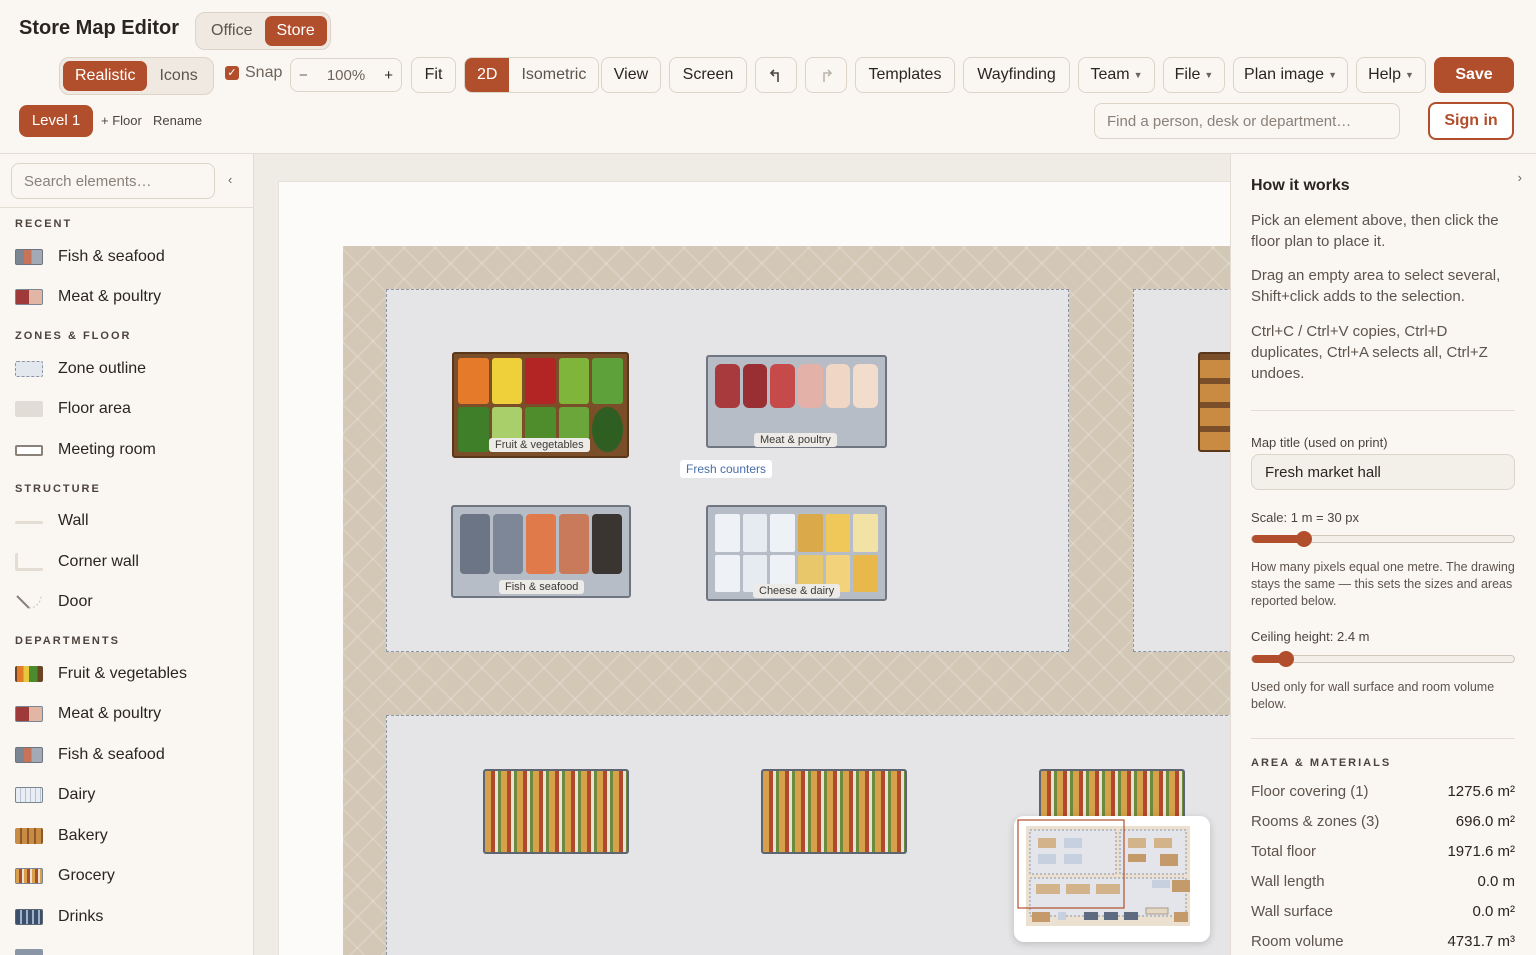  I want to click on sign-in-button: Sign in, so click(1471, 121).